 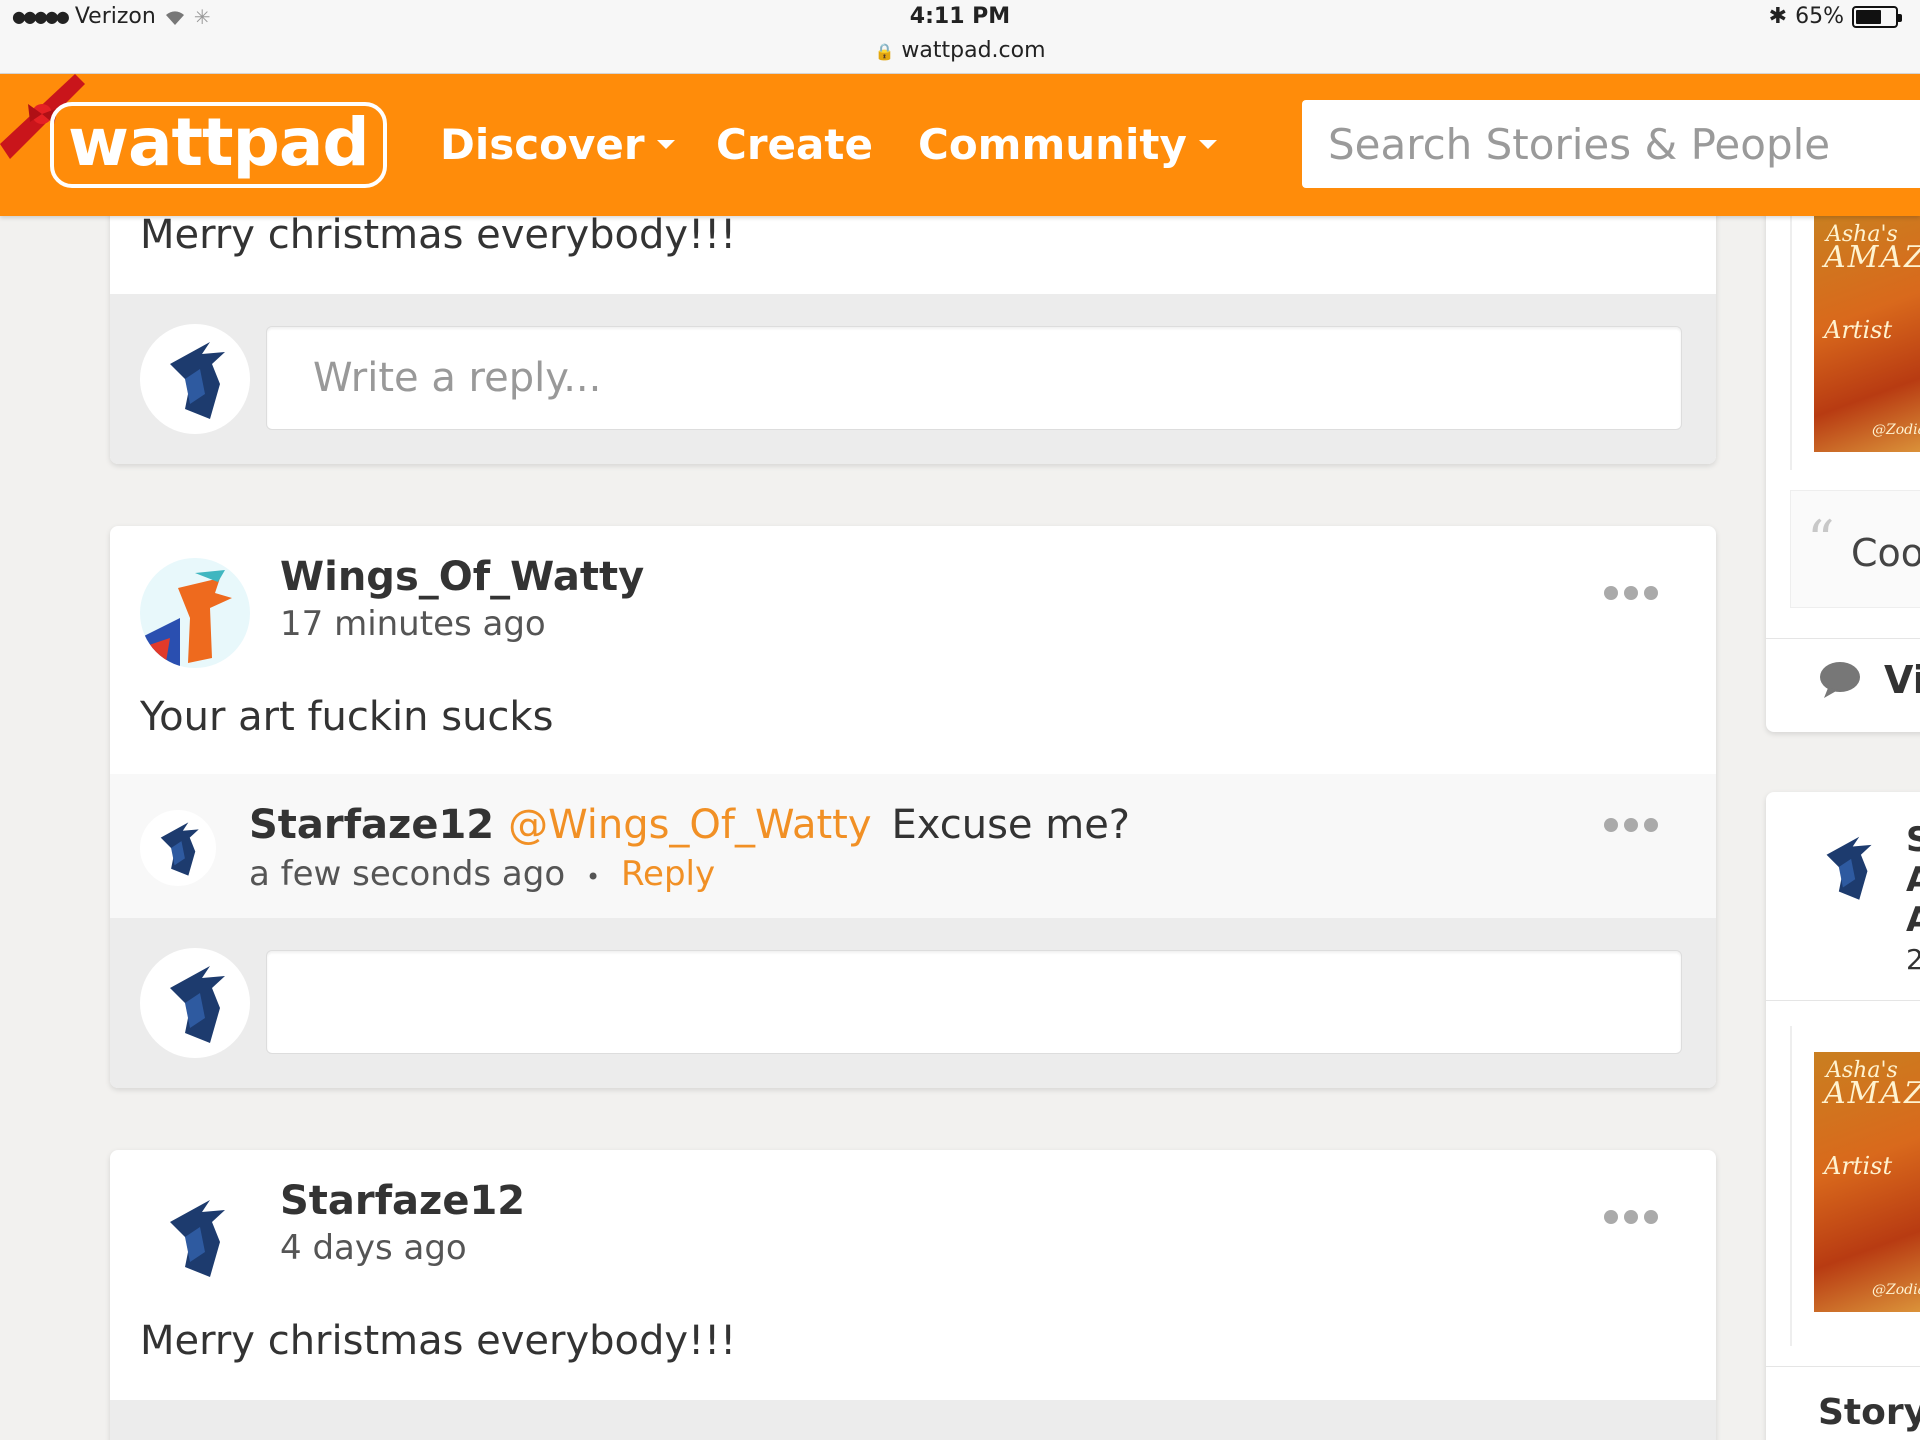 What do you see at coordinates (884, 51) in the screenshot?
I see `lock-icon: 🔒` at bounding box center [884, 51].